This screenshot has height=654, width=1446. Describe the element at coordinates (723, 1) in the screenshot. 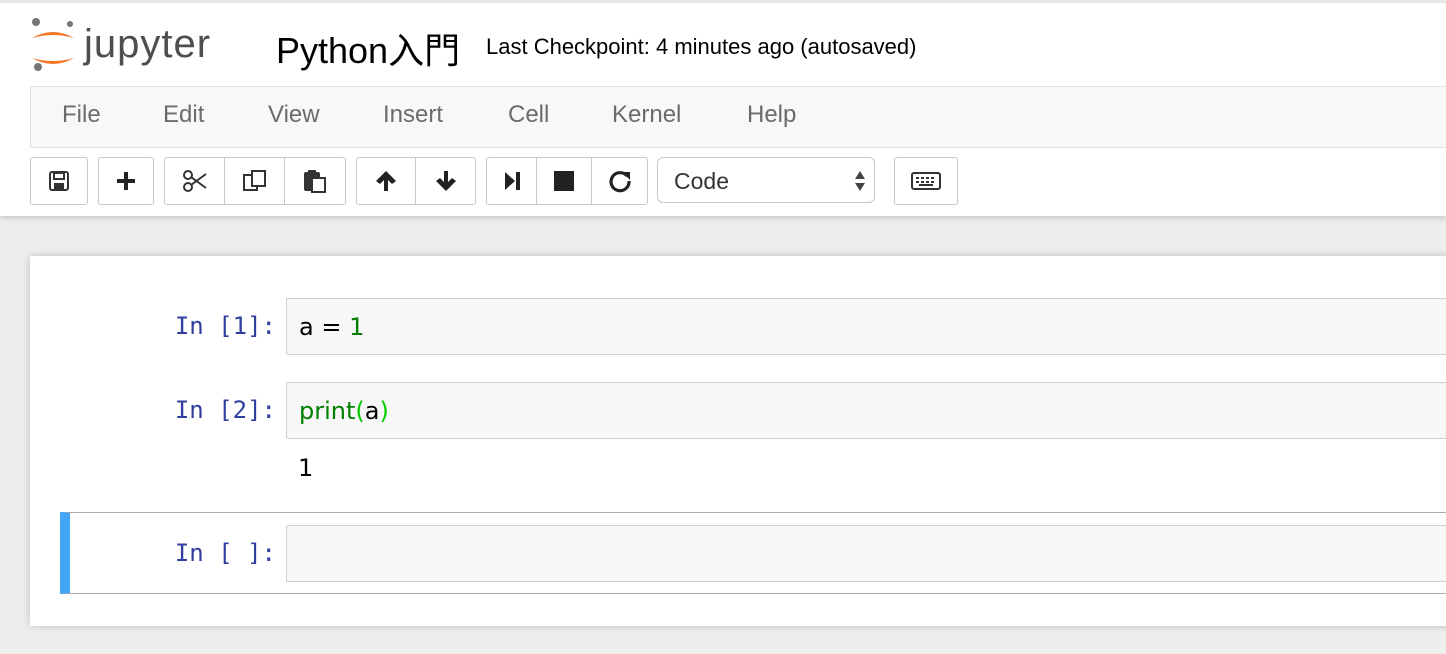

I see `top-border` at that location.